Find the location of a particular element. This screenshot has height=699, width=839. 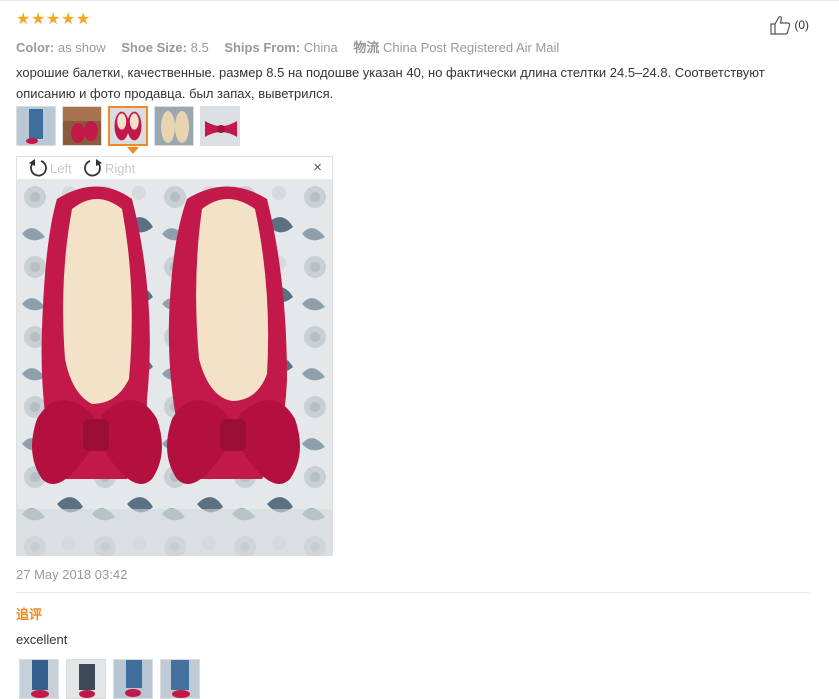

rotate-left-icon is located at coordinates (38, 168).